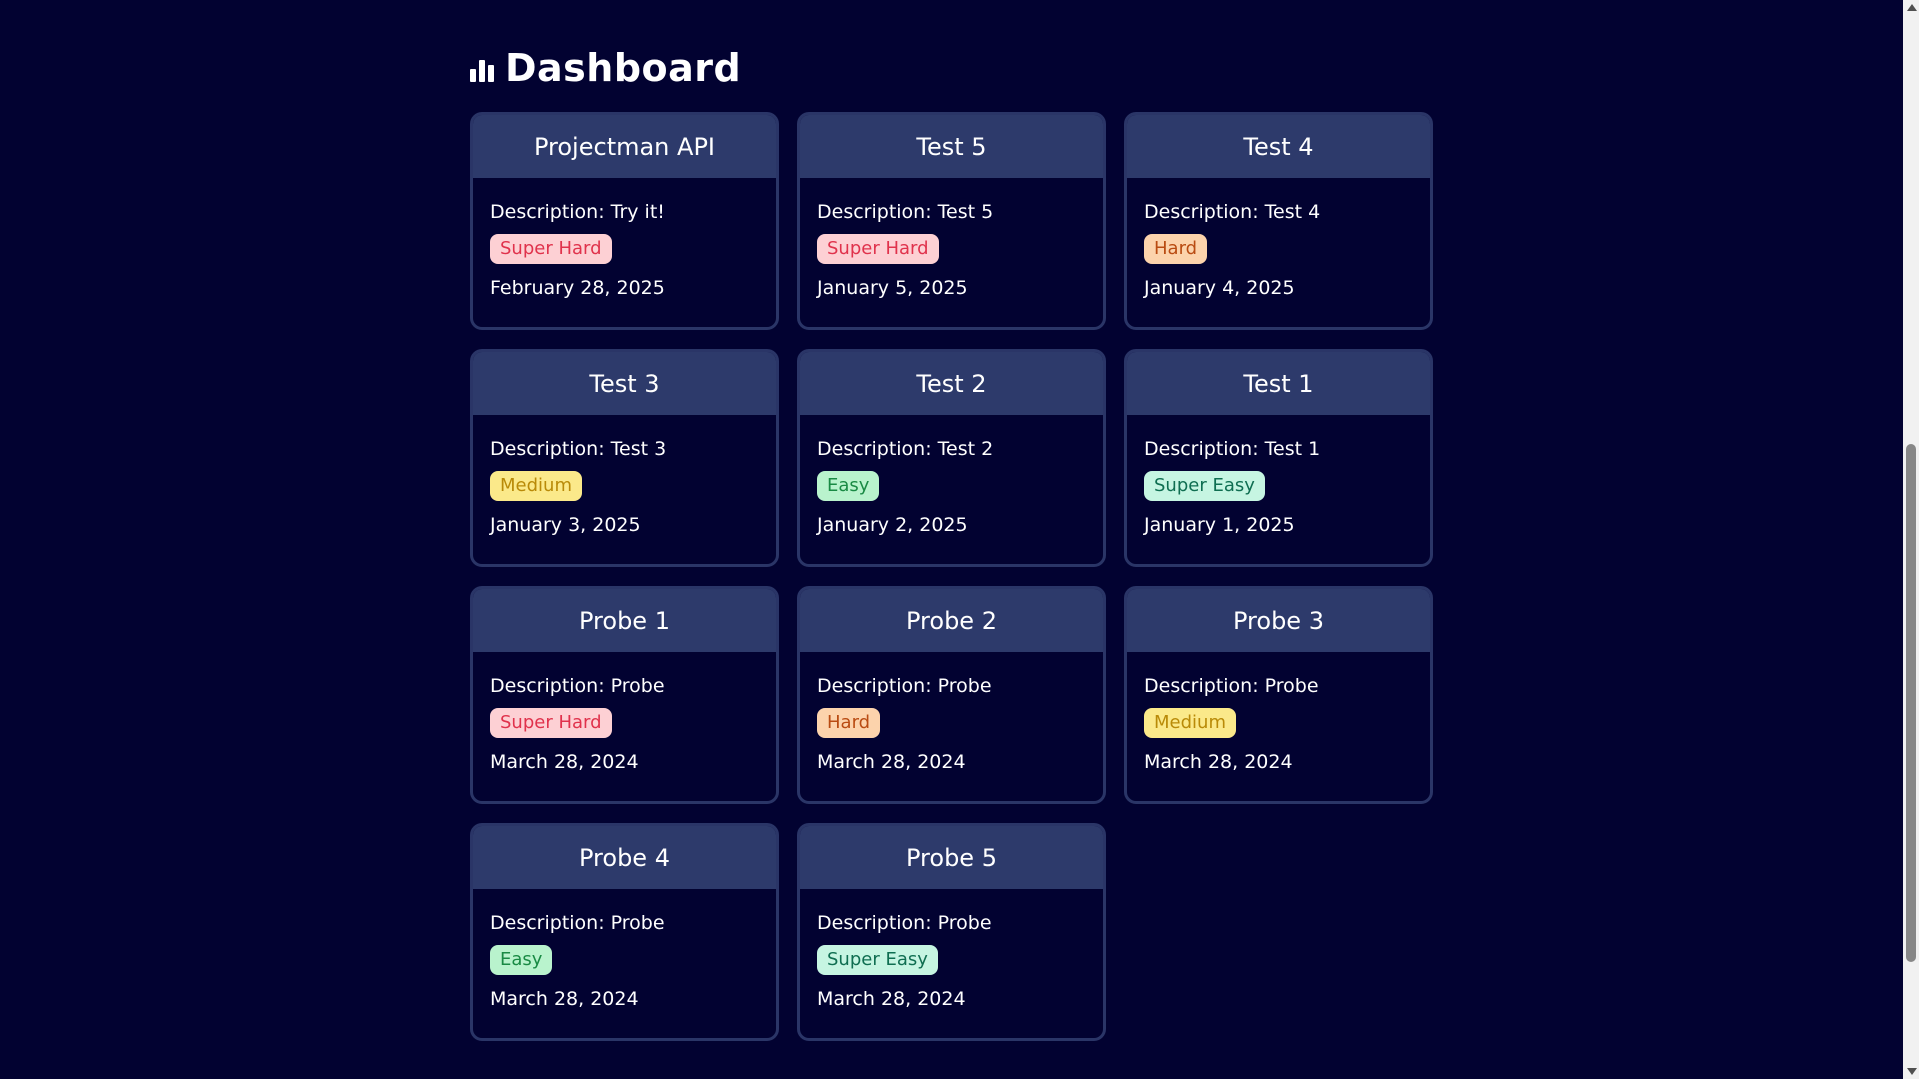 This screenshot has height=1079, width=1919. Describe the element at coordinates (905, 212) in the screenshot. I see `project-description: Description: Test 5` at that location.